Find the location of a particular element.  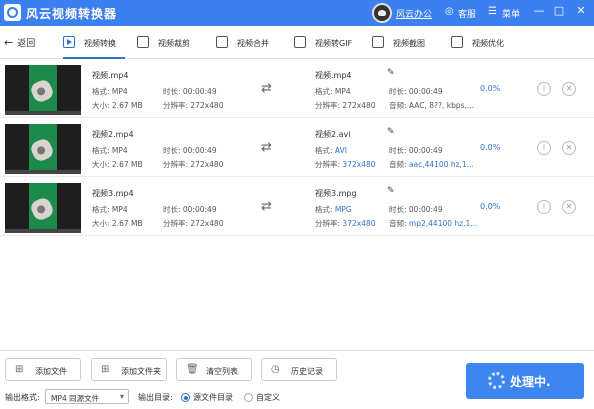

output-file-name: 视频3.mpg is located at coordinates (336, 193).